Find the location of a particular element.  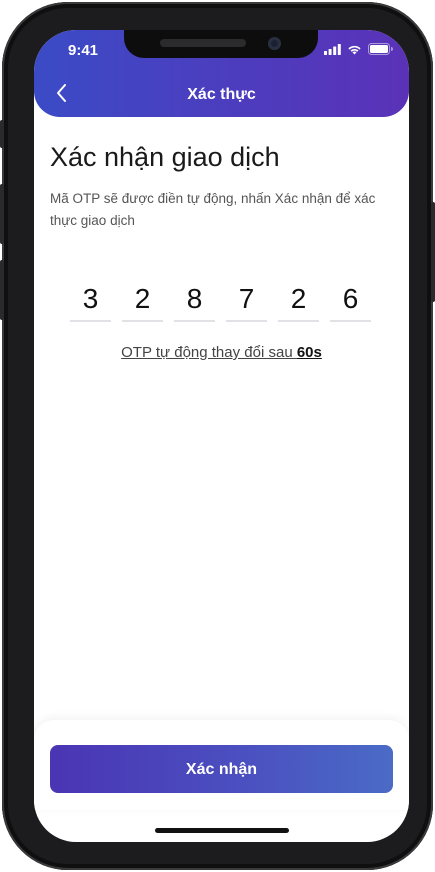

status-icons is located at coordinates (358, 49).